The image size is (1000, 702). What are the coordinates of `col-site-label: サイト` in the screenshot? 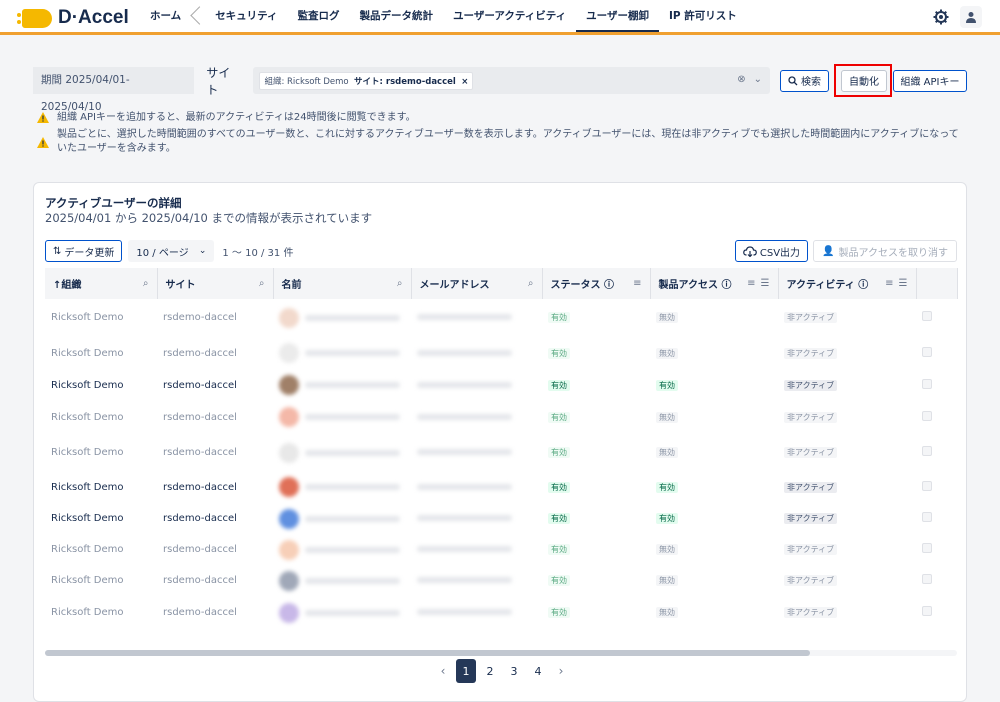 It's located at (180, 285).